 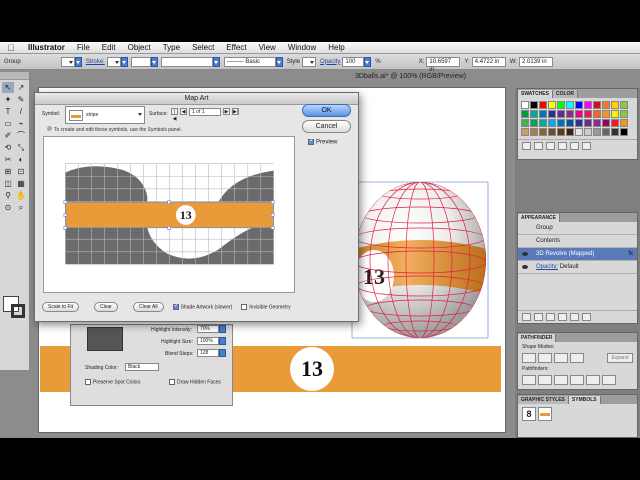 What do you see at coordinates (169, 214) in the screenshot?
I see `map-art-preview: 13` at bounding box center [169, 214].